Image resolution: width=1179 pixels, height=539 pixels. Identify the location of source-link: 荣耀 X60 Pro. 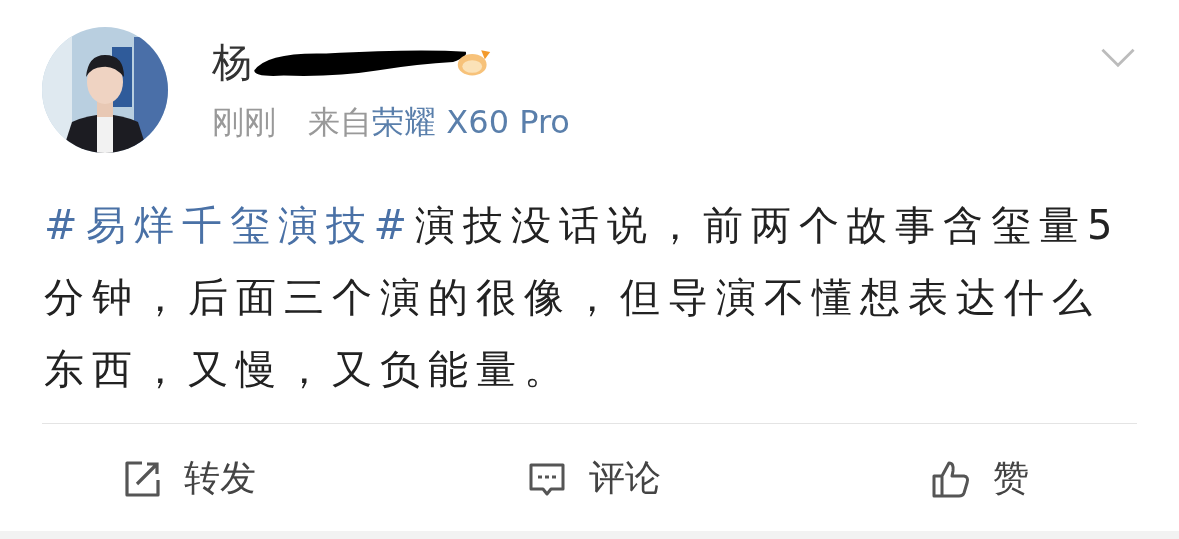
(471, 122).